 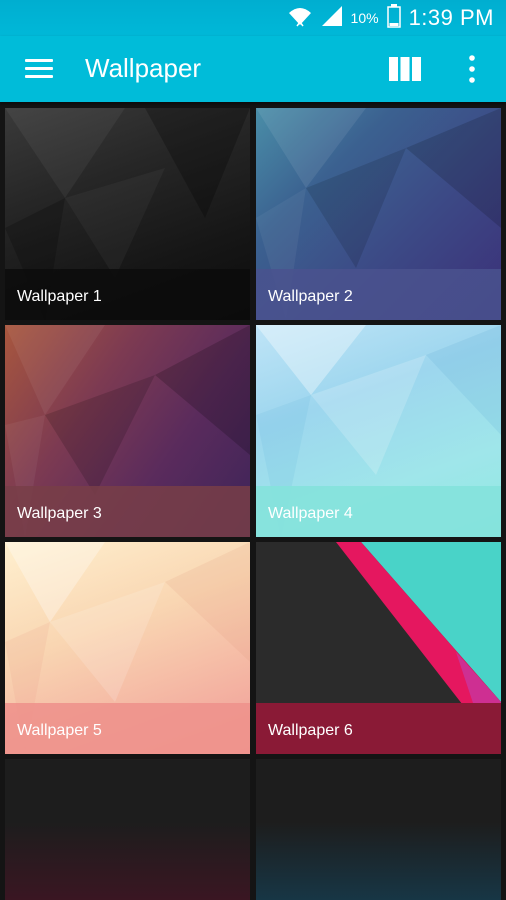 What do you see at coordinates (143, 68) in the screenshot?
I see `page-title: Wallpaper` at bounding box center [143, 68].